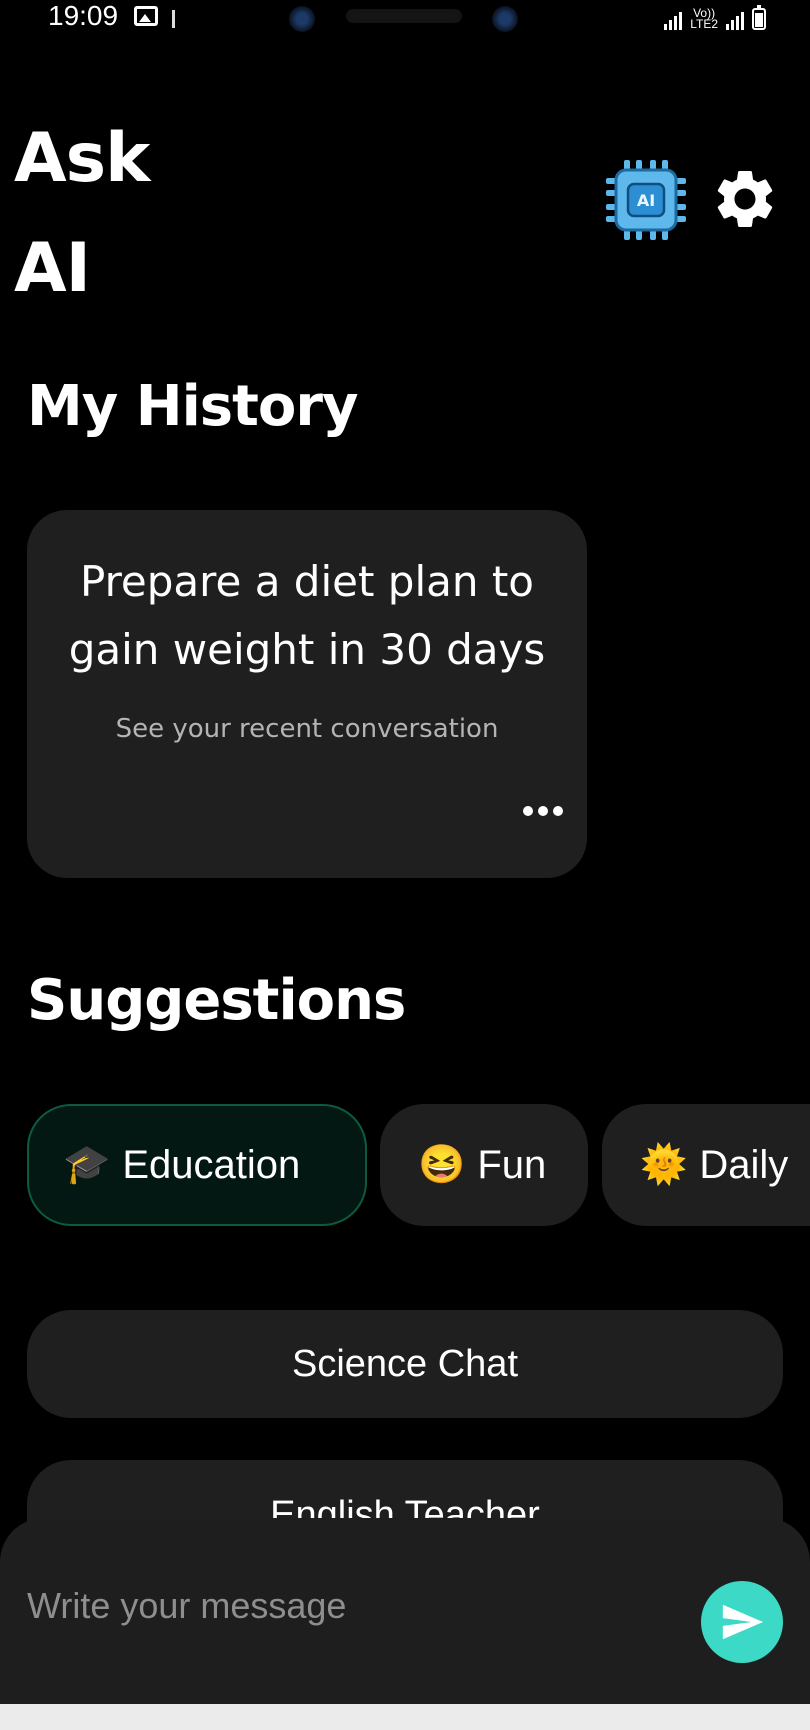  What do you see at coordinates (735, 20) in the screenshot?
I see `signal-2-icon` at bounding box center [735, 20].